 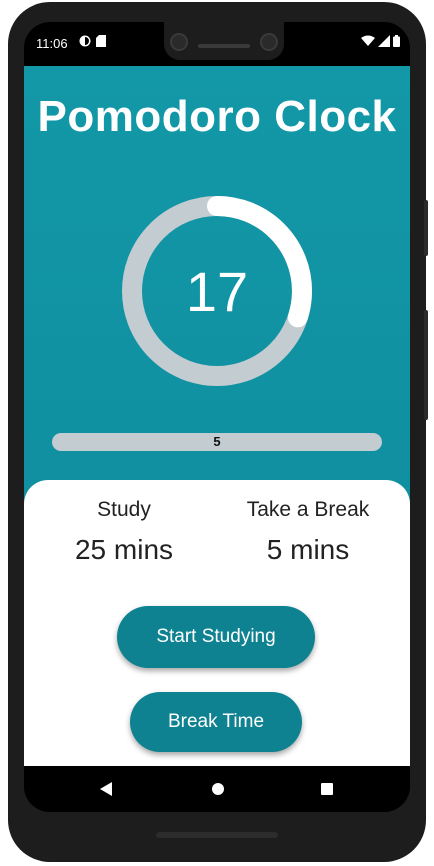 What do you see at coordinates (384, 41) in the screenshot?
I see `signal-icon` at bounding box center [384, 41].